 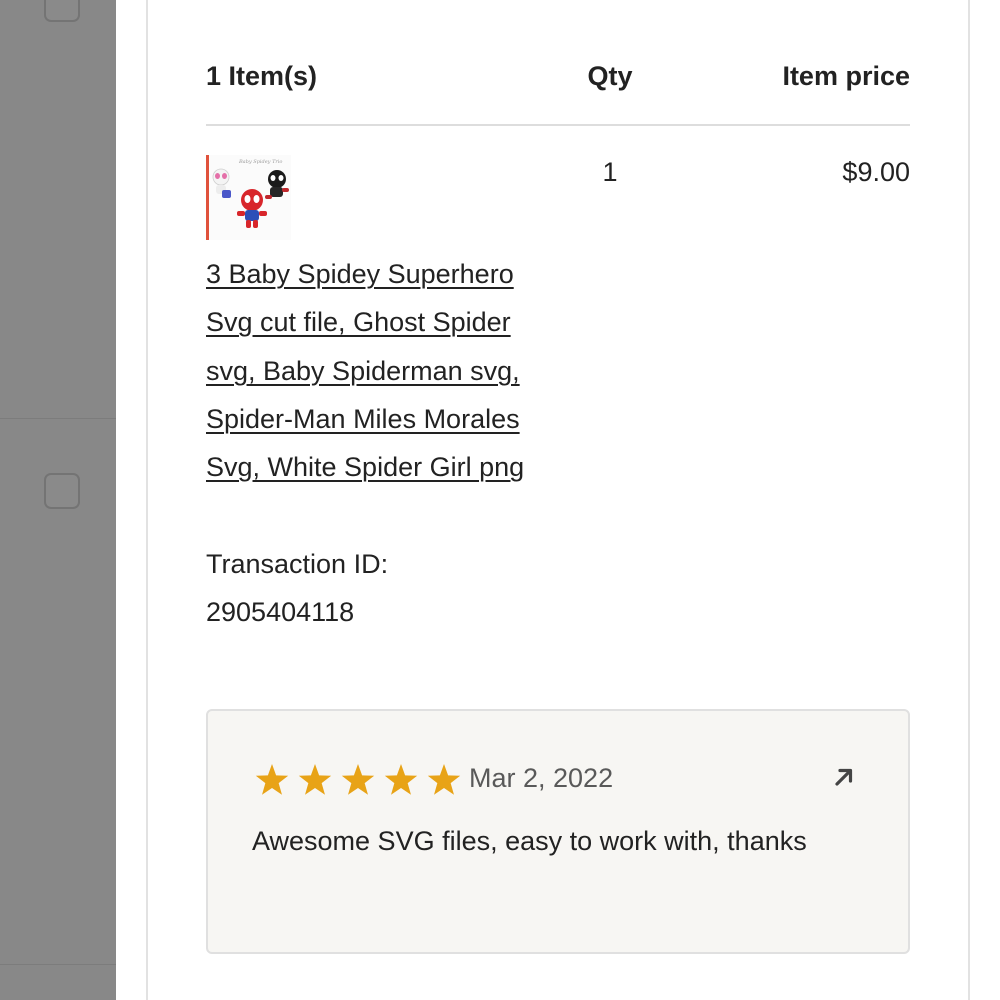 I want to click on item-price-header: Item price, so click(x=846, y=76).